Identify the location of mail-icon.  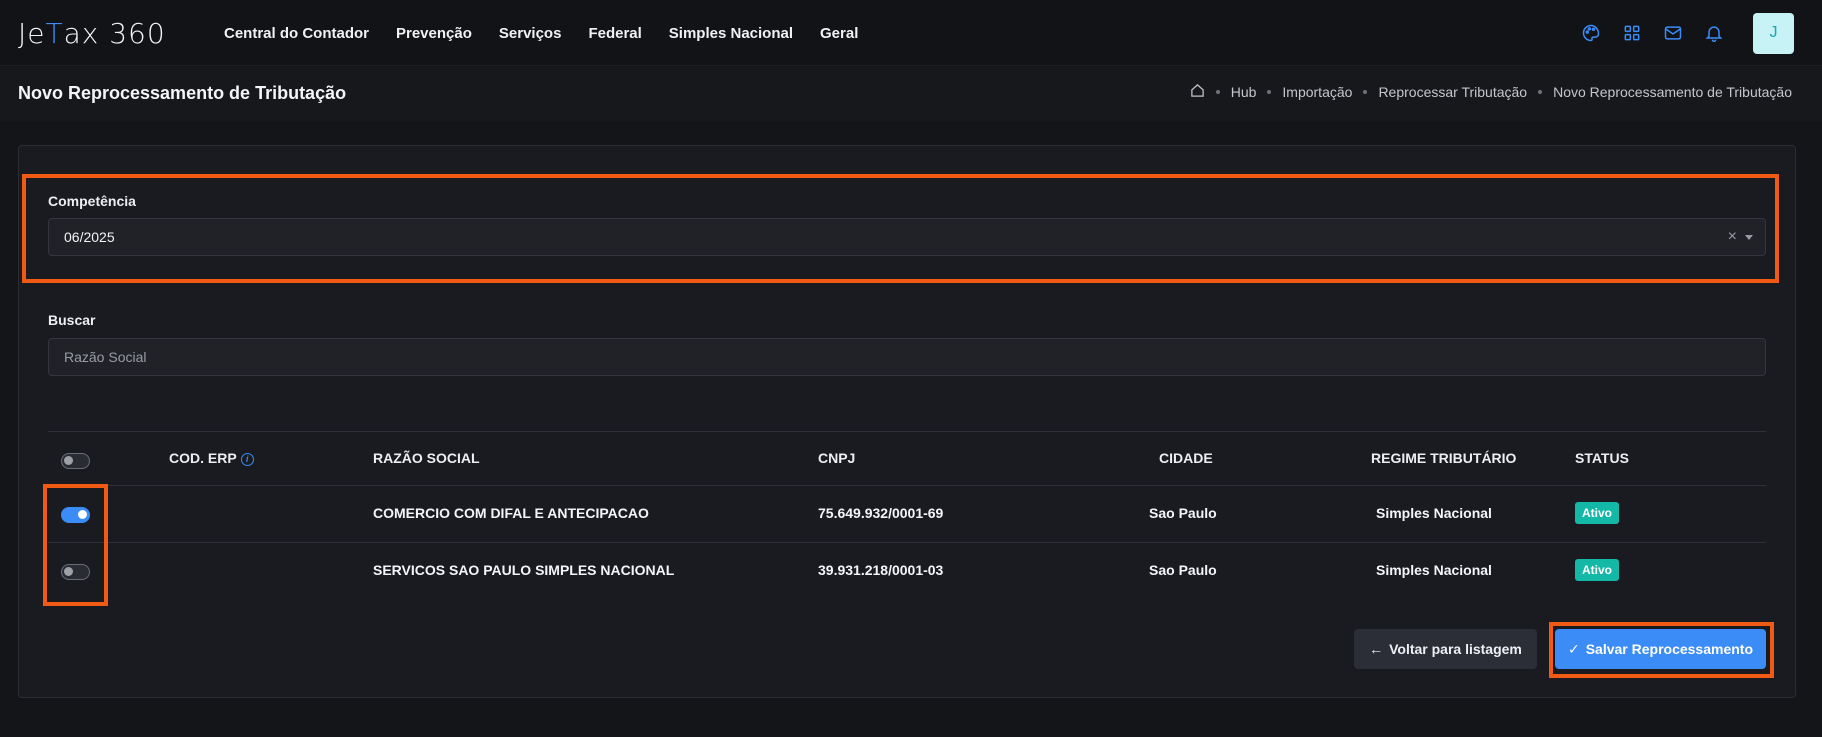
(1673, 33).